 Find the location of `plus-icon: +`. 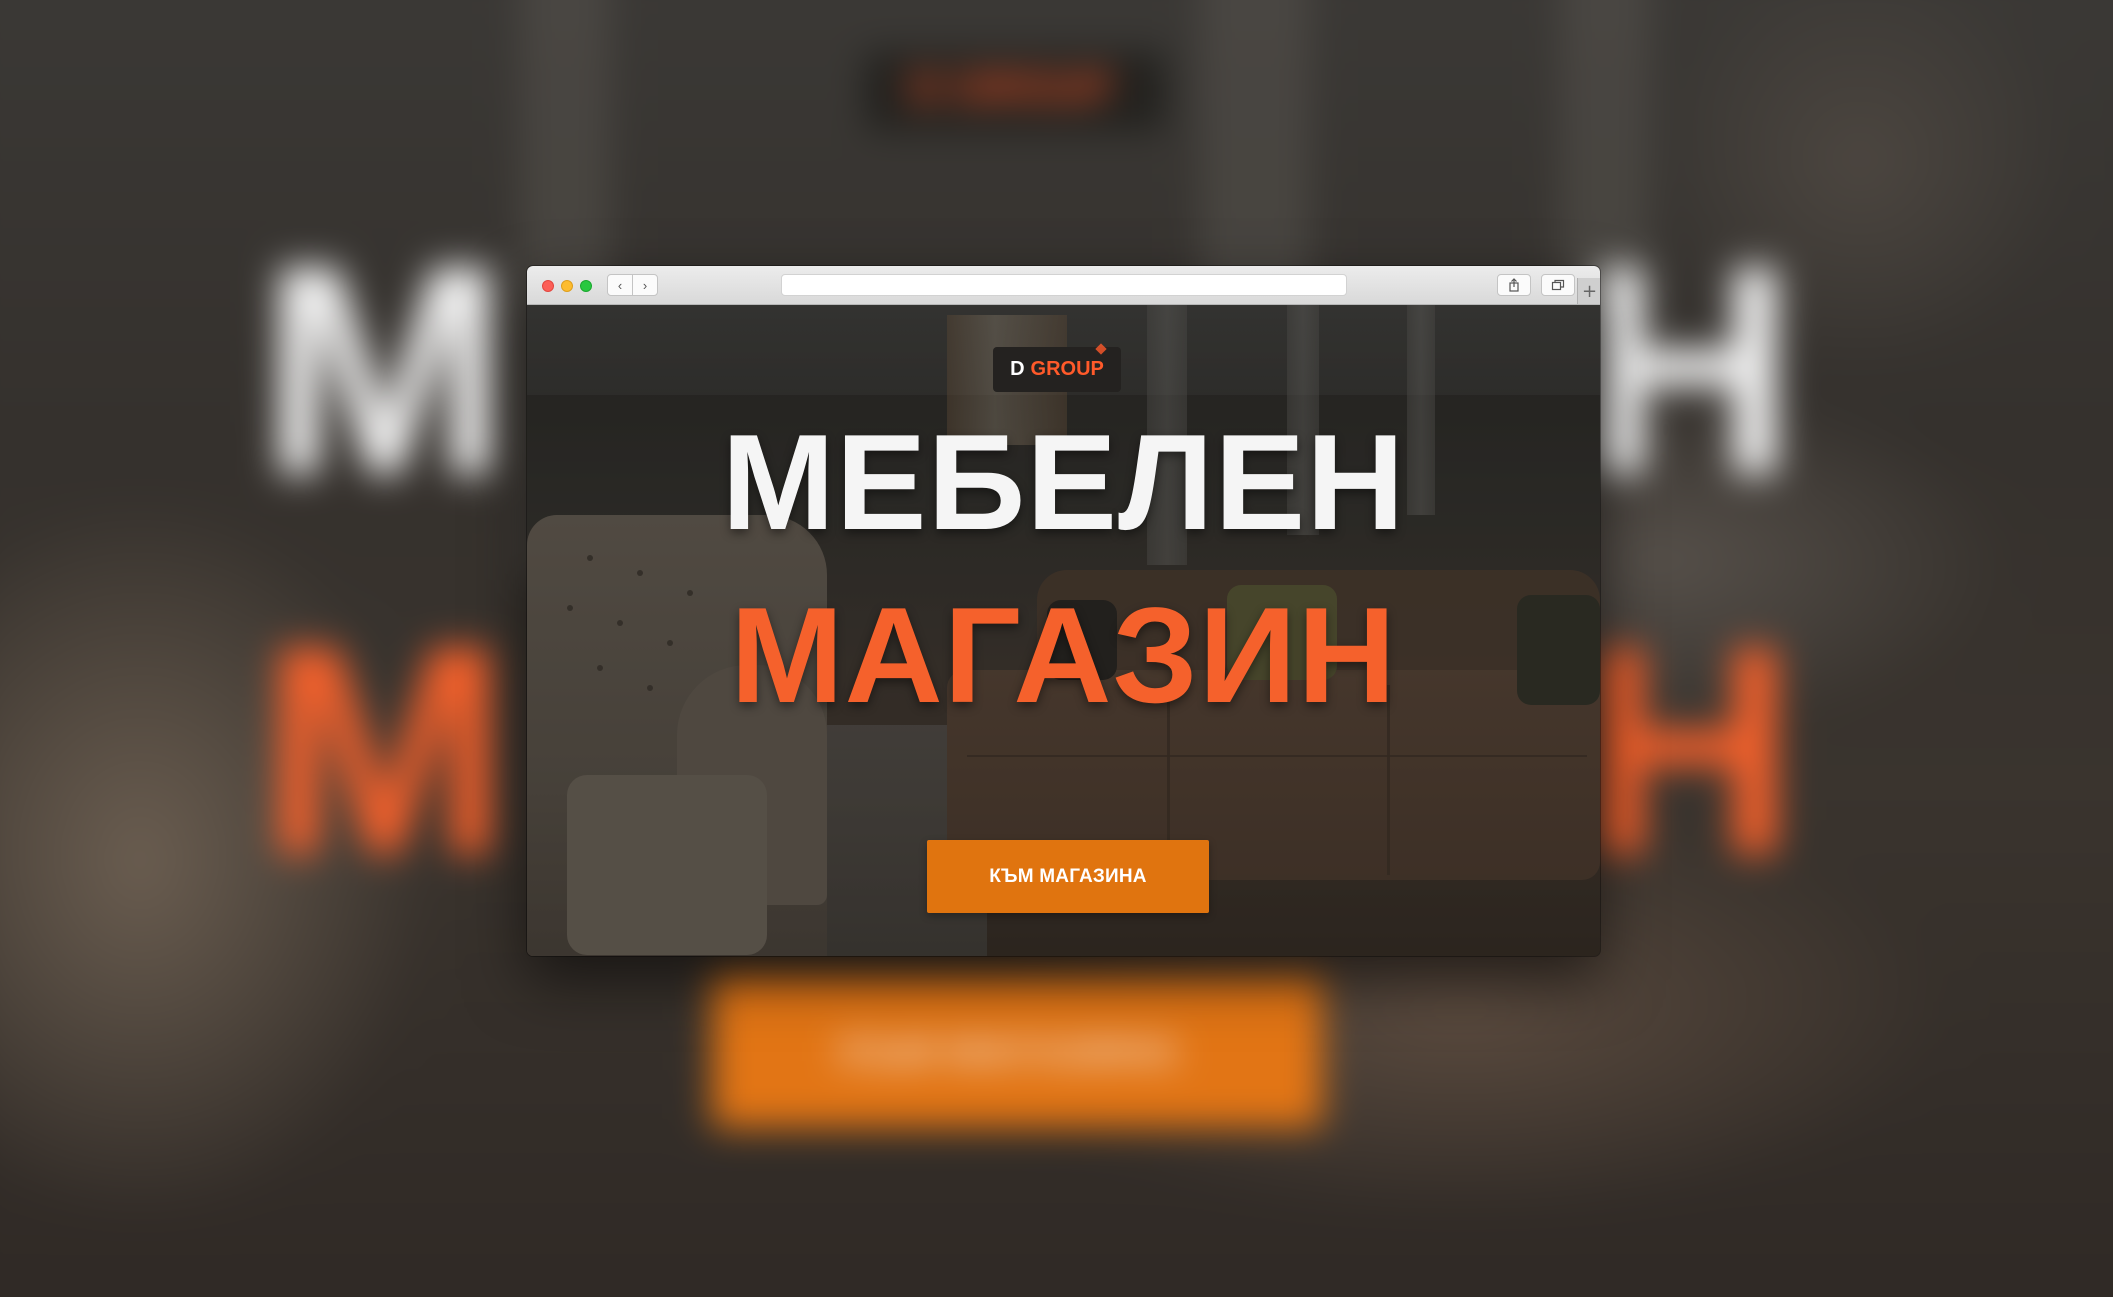

plus-icon: + is located at coordinates (1589, 291).